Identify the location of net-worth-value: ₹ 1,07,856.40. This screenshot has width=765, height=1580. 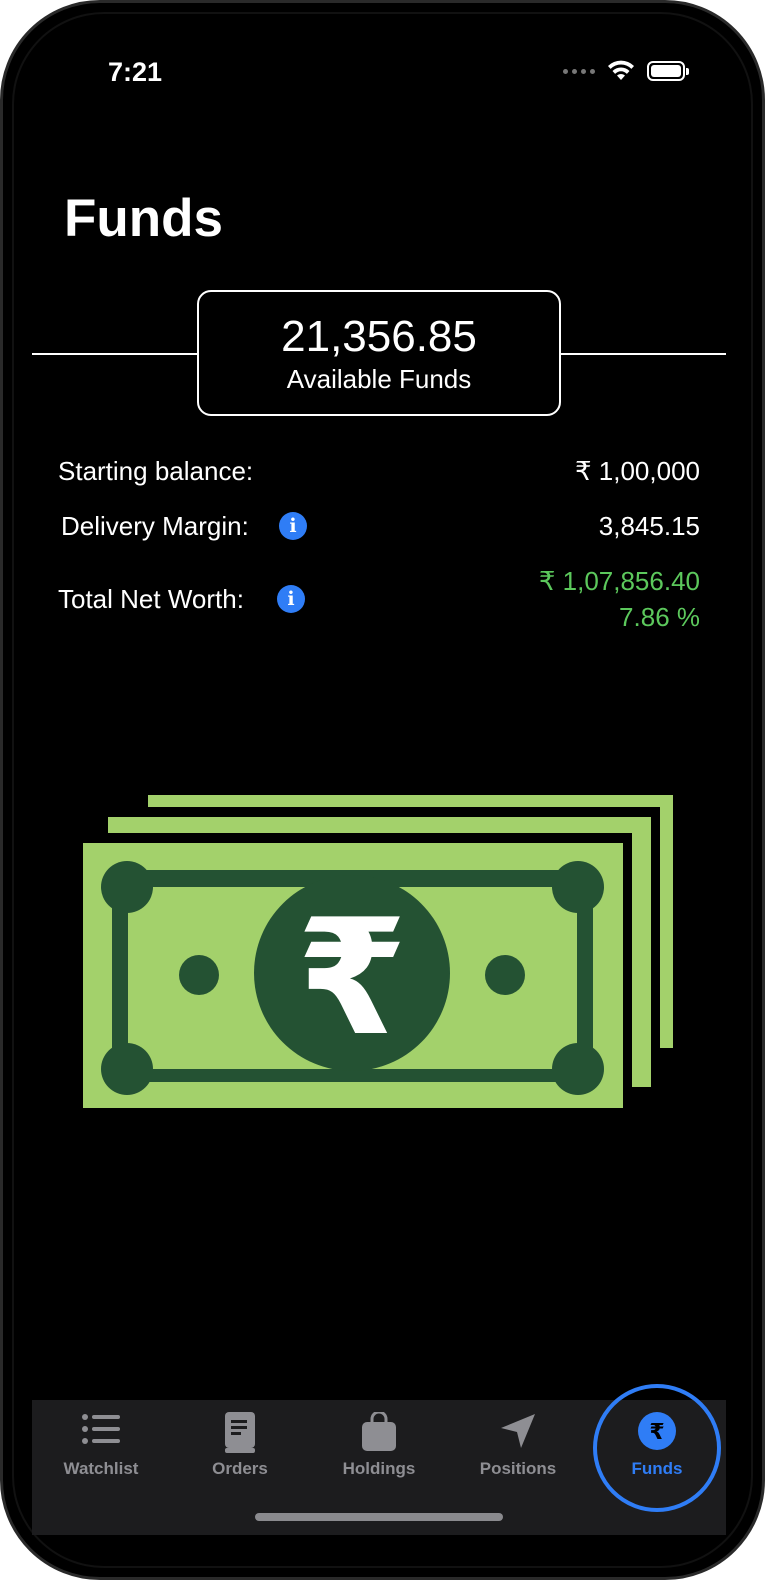
(619, 581).